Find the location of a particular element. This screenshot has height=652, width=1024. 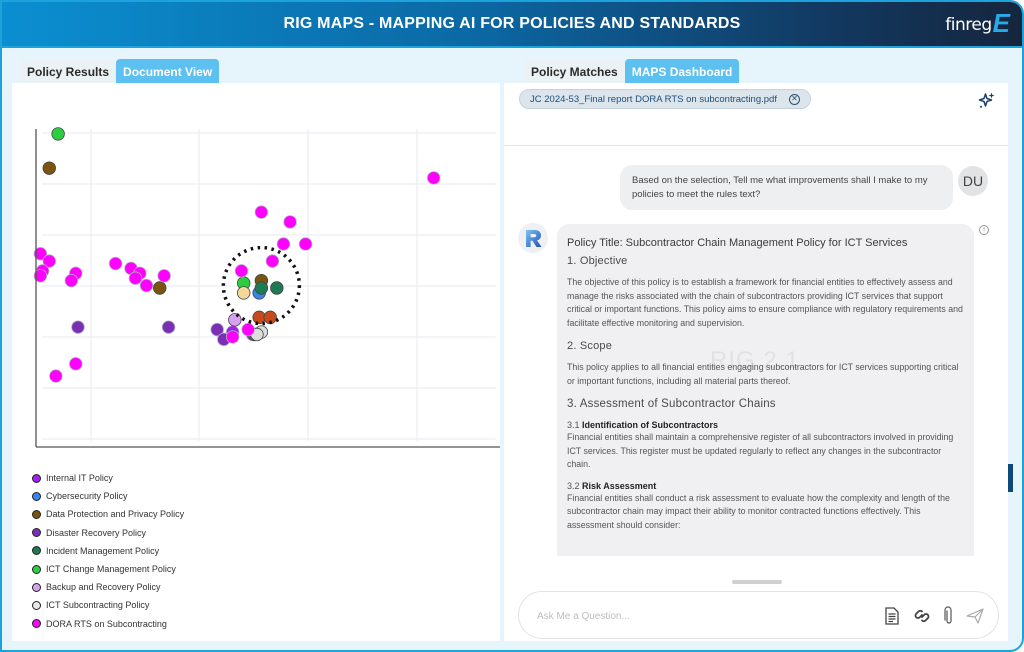

sparkle-icon is located at coordinates (987, 100).